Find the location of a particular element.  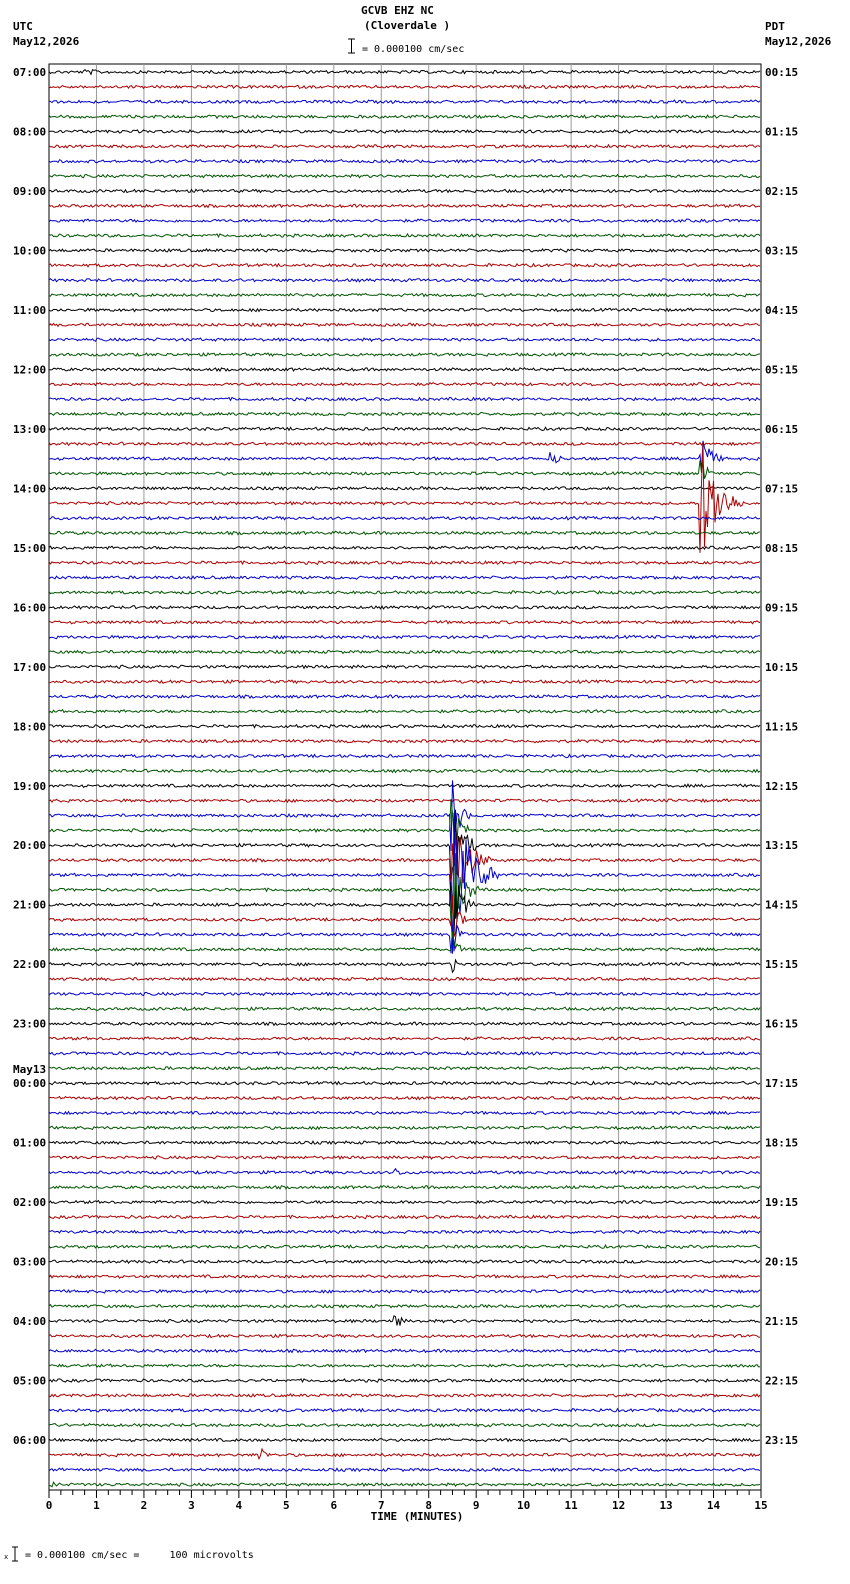

pdt-hour-label-16: 16:15 is located at coordinates (781, 1024).